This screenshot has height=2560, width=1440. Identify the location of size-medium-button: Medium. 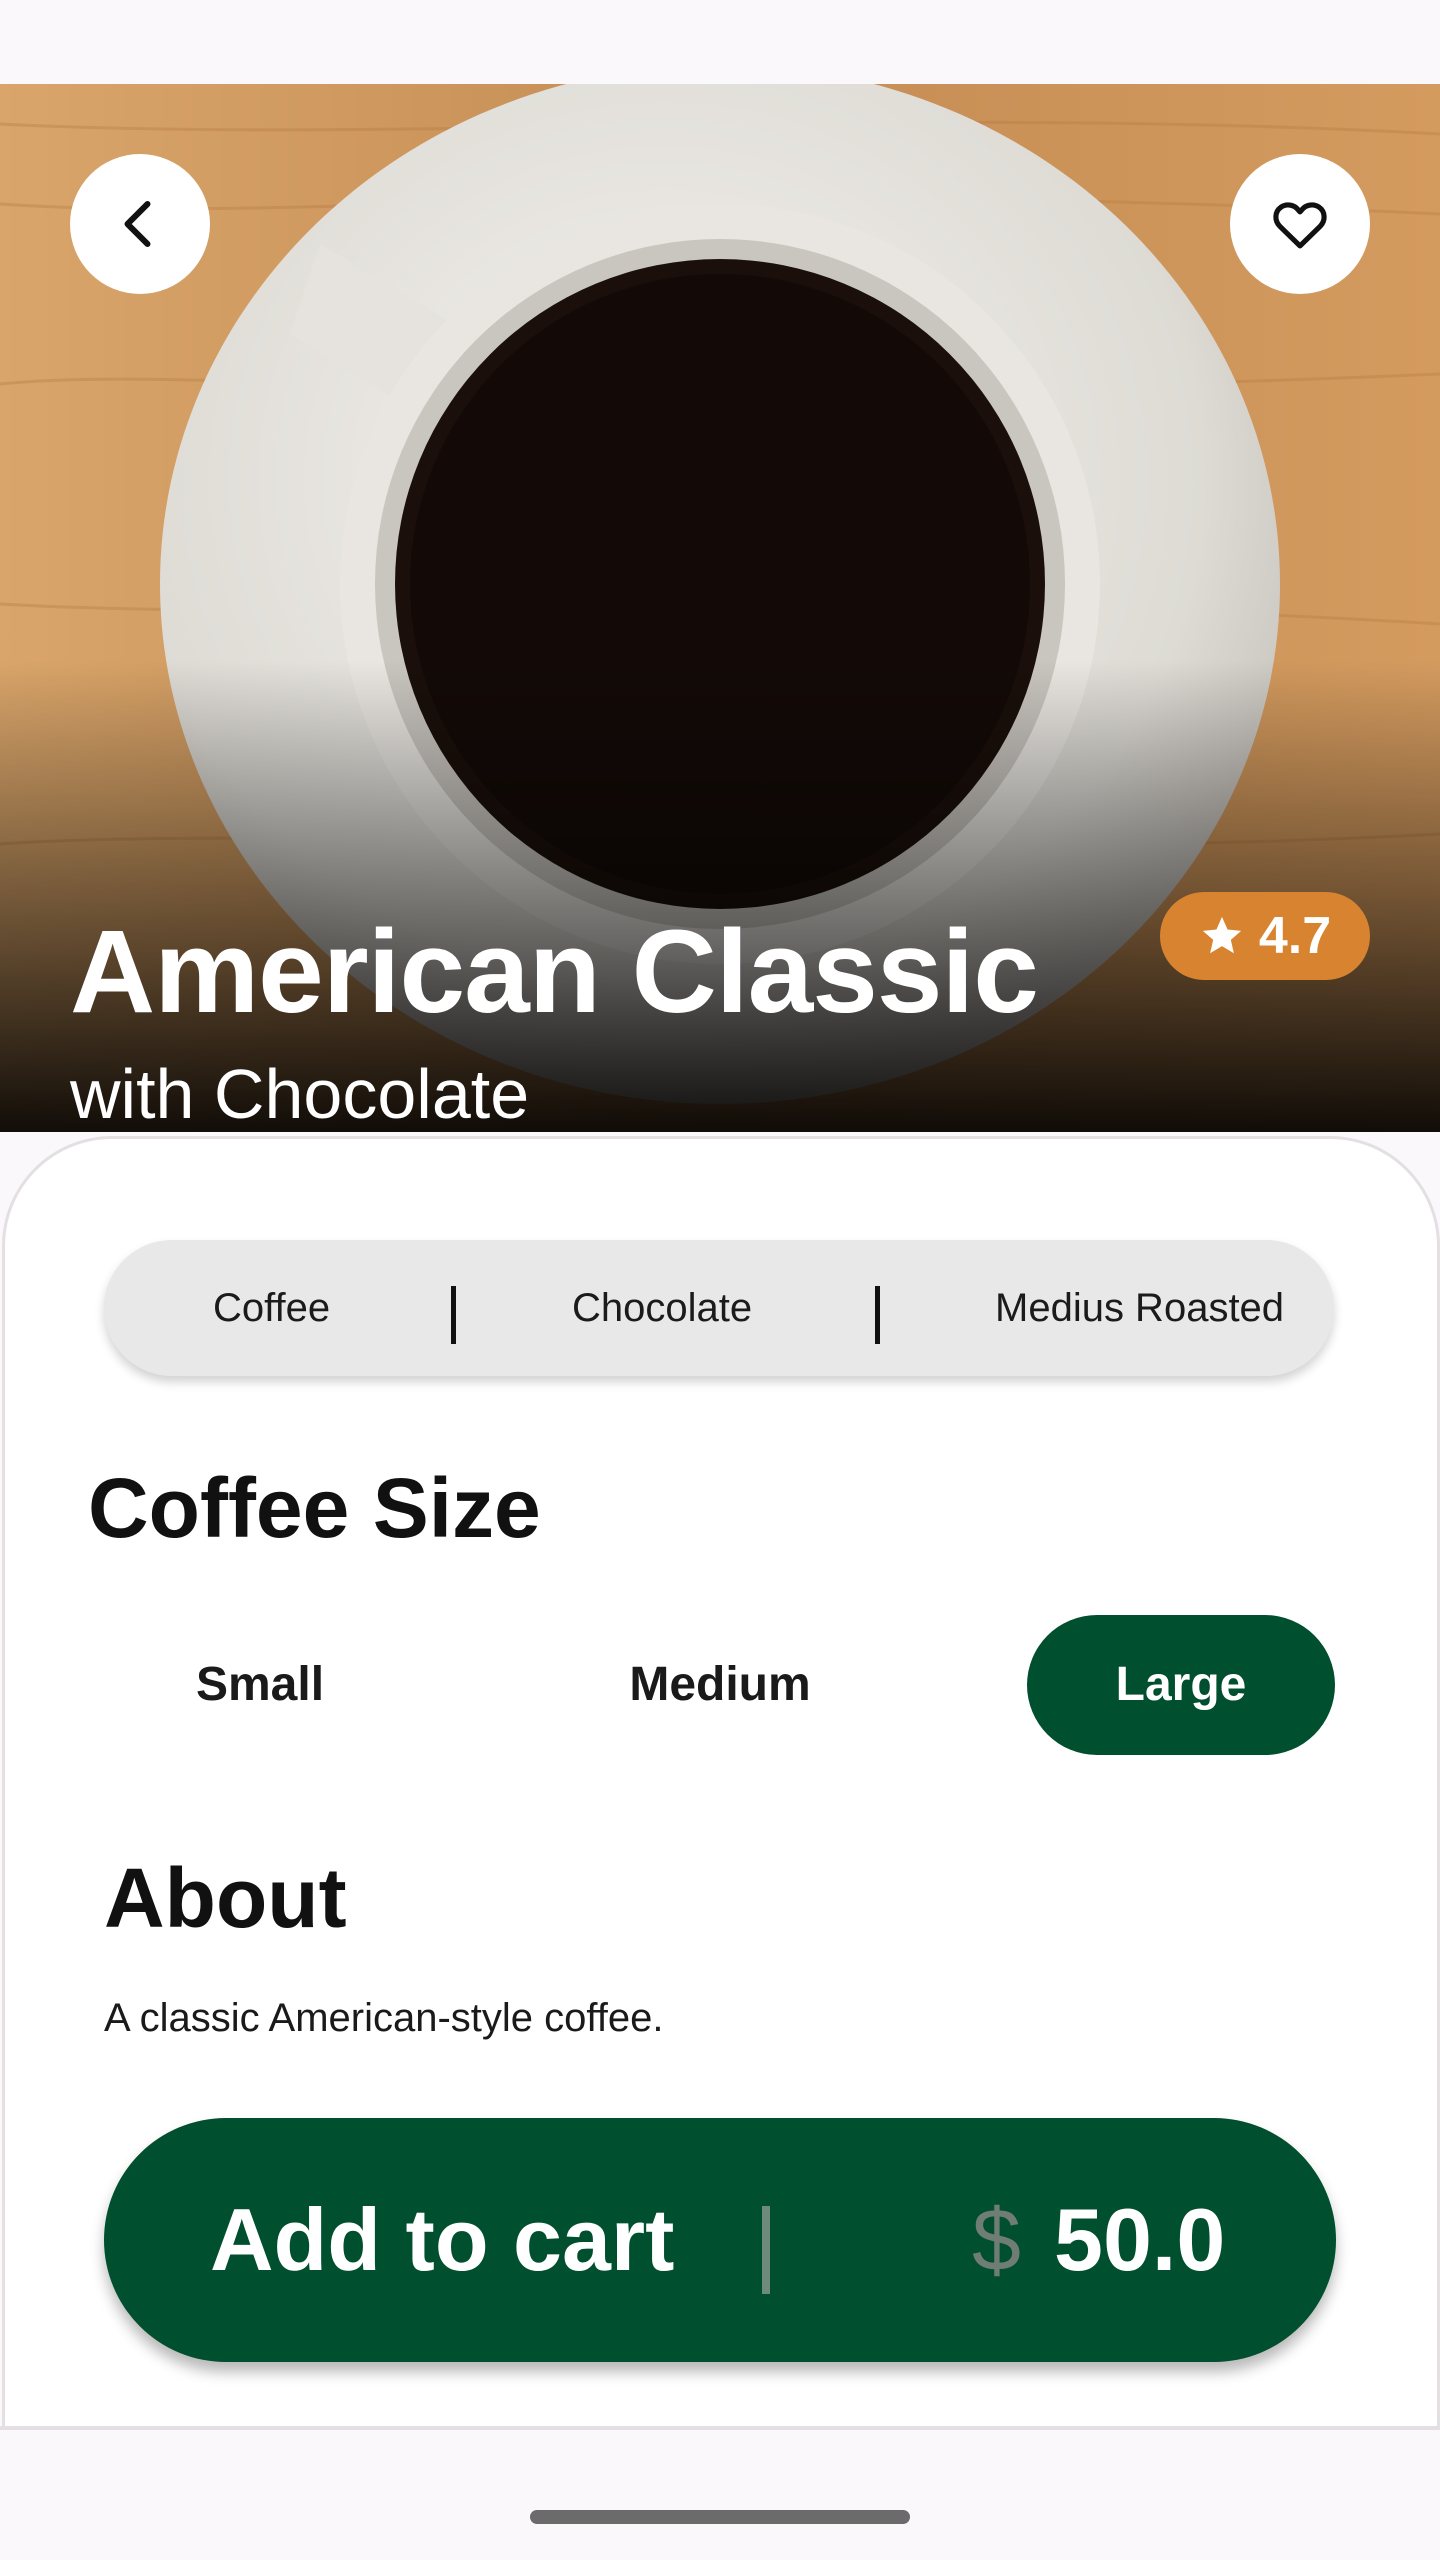
(720, 1685).